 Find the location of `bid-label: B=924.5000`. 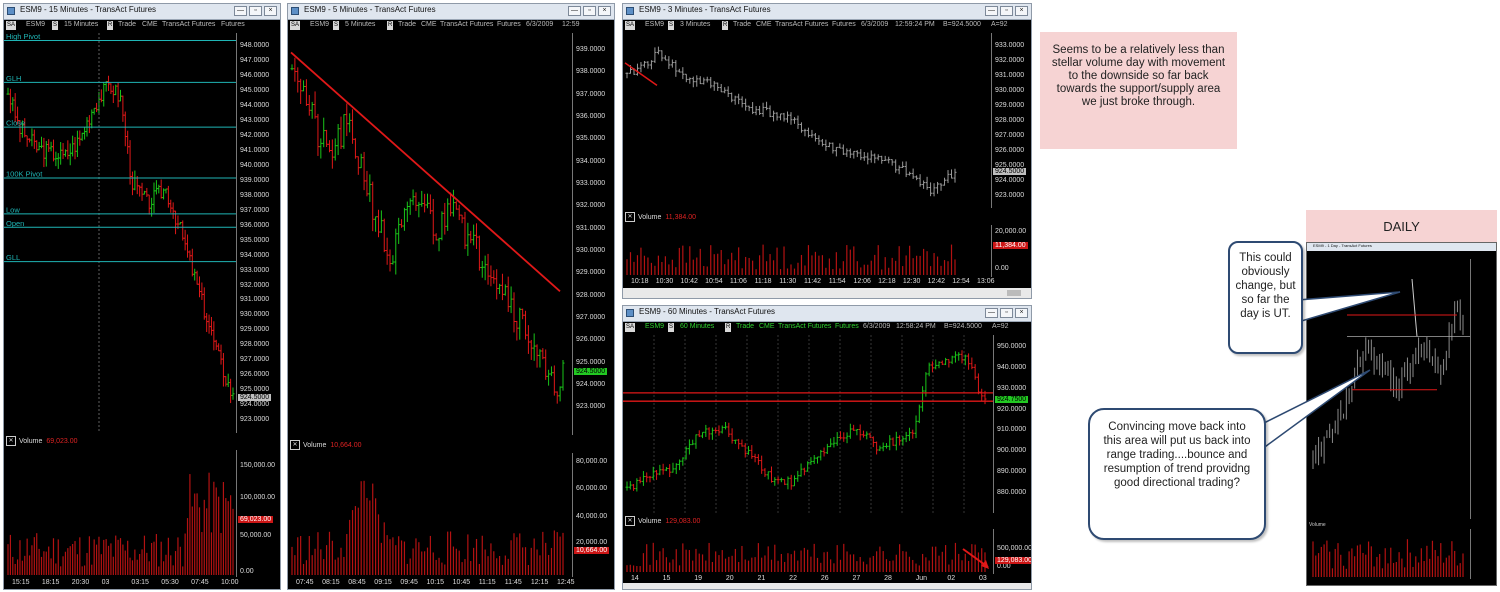

bid-label: B=924.5000 is located at coordinates (962, 24).